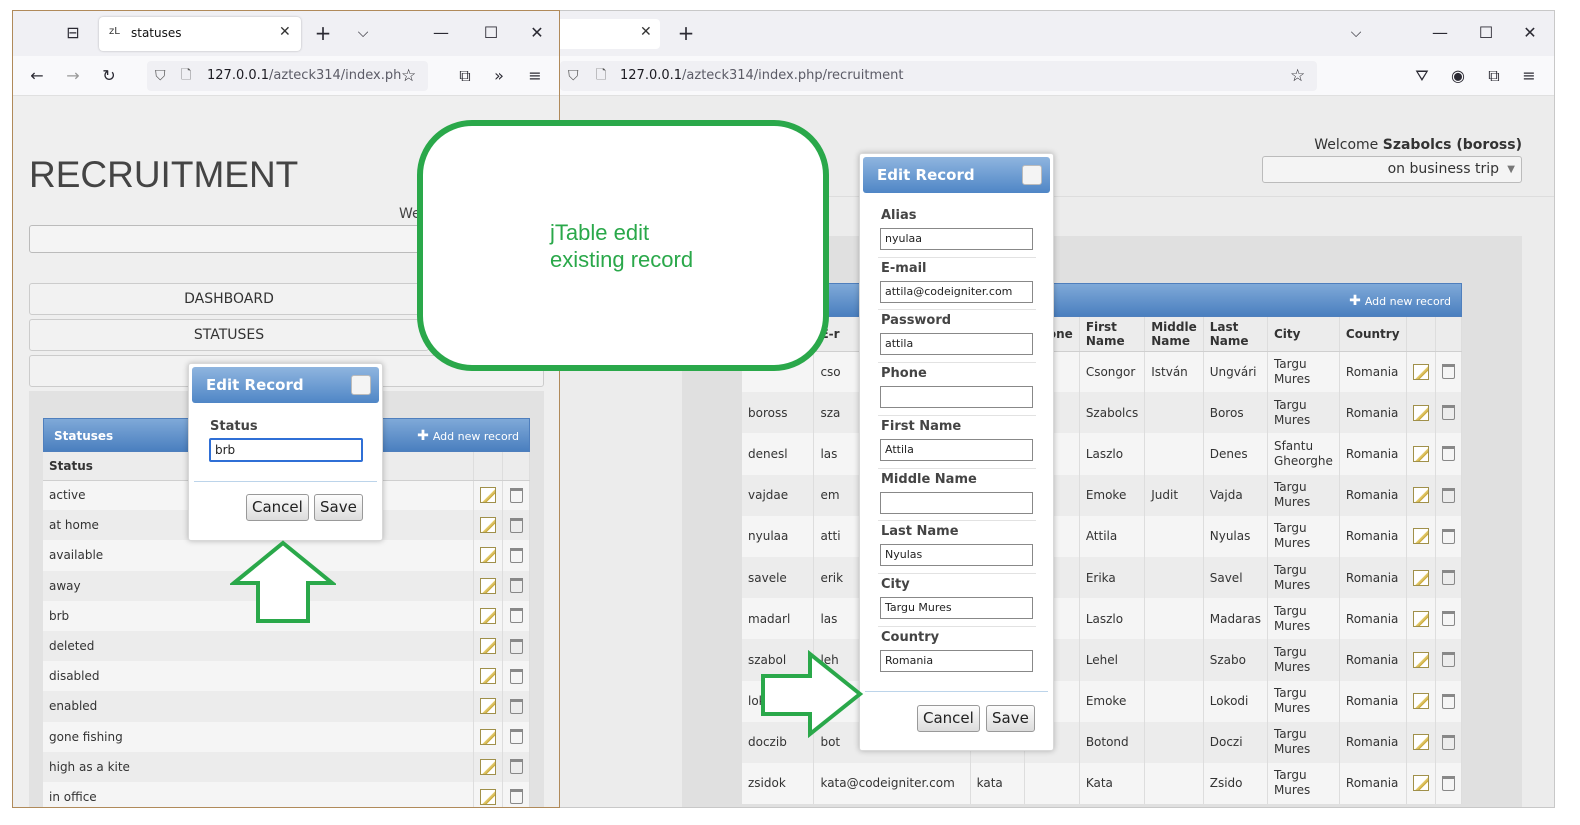 The image size is (1580, 825). I want to click on last-name-input: Nyulas, so click(956, 555).